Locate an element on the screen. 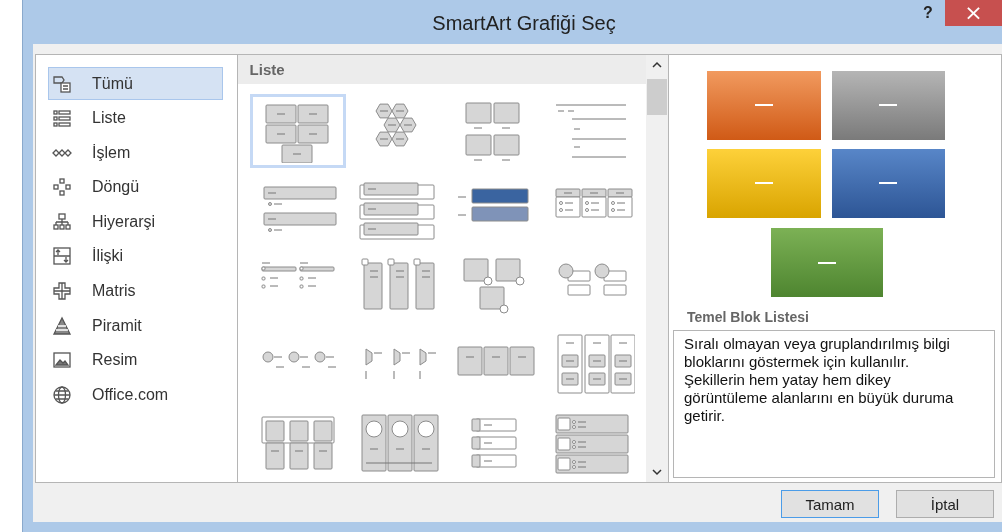 The width and height of the screenshot is (1002, 532). layout-title: Temel Blok Listesi is located at coordinates (748, 317).